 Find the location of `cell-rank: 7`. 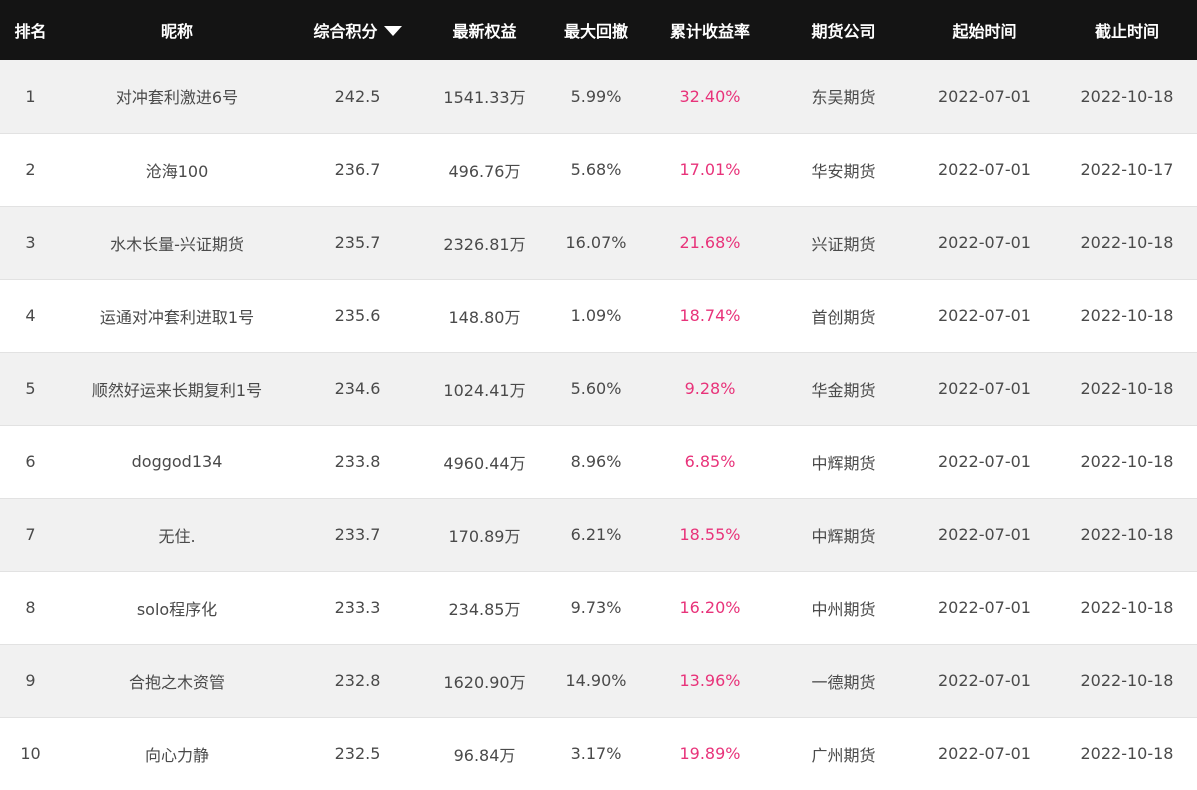

cell-rank: 7 is located at coordinates (30, 535).